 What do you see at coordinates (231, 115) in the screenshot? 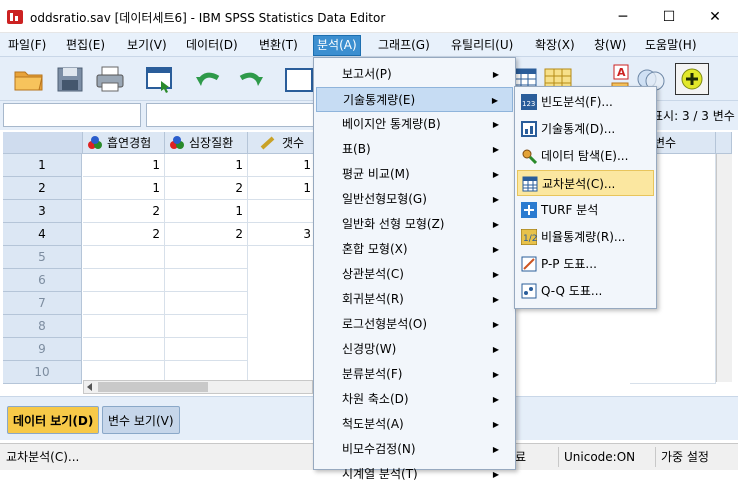
I see `cell-value-field` at bounding box center [231, 115].